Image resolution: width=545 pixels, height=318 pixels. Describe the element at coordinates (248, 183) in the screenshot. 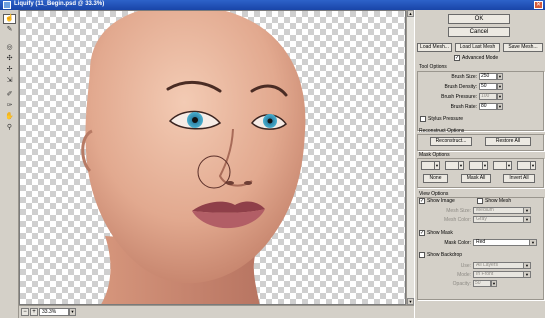

I see `right-nostril` at that location.